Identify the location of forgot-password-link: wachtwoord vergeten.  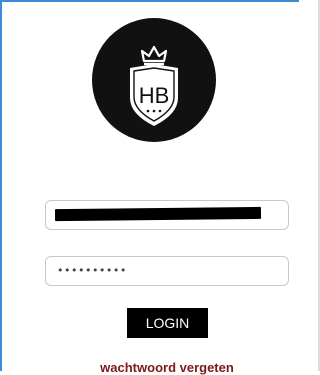
(161, 367).